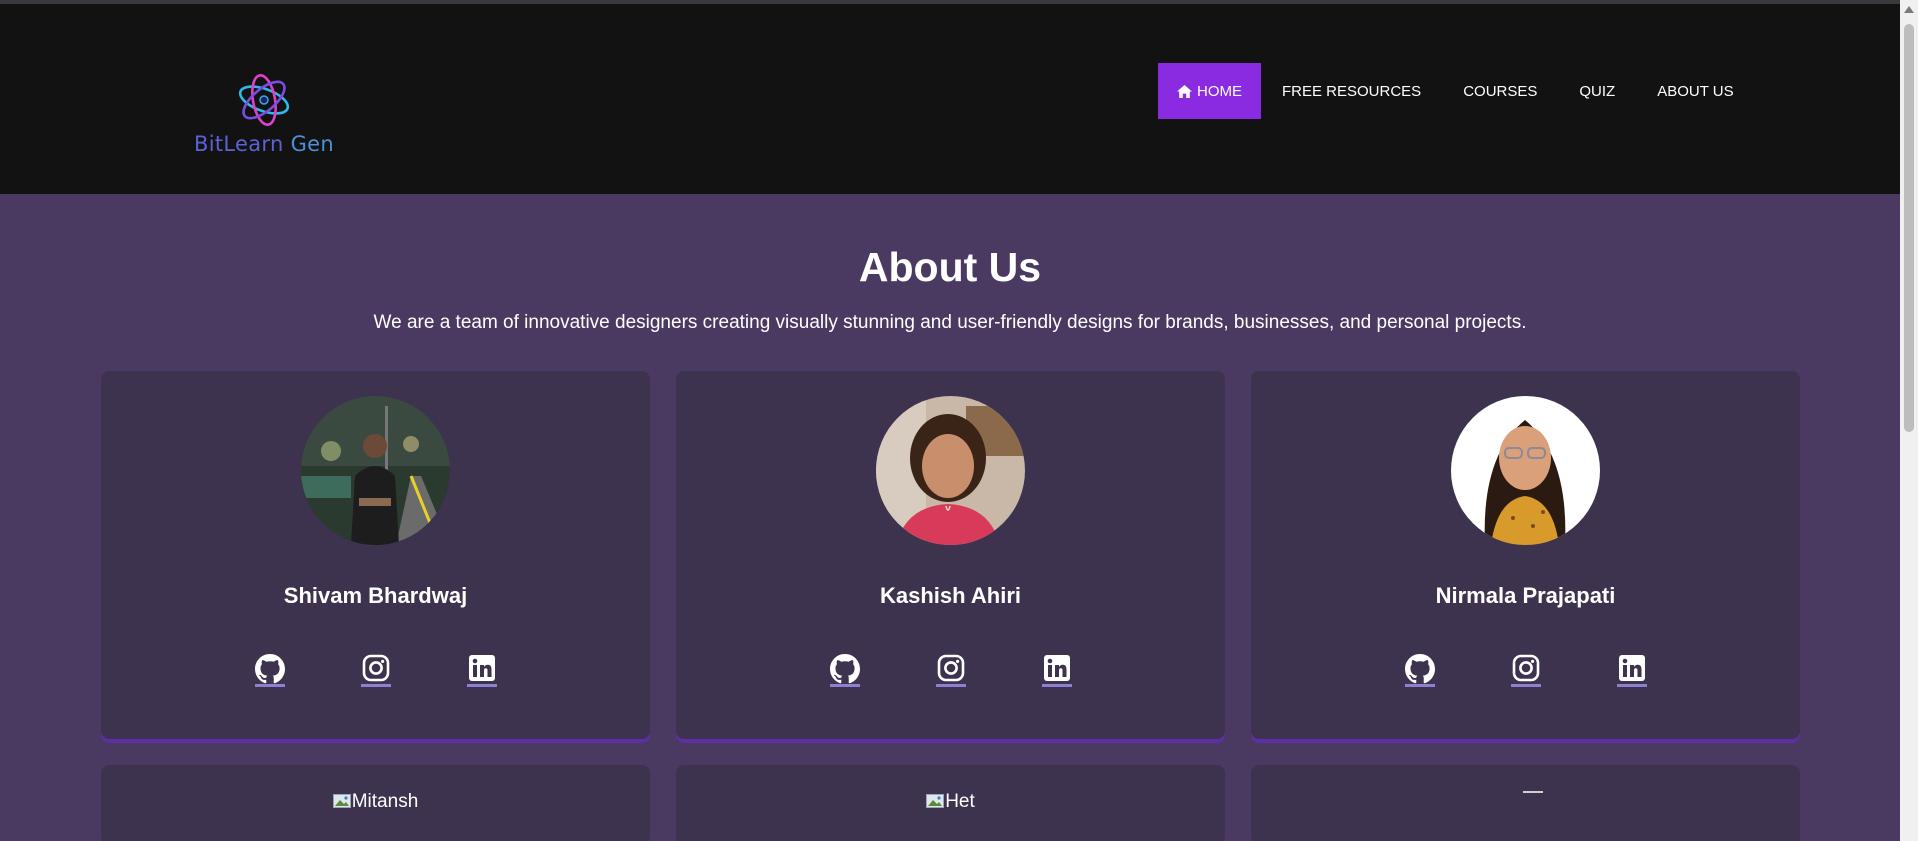  What do you see at coordinates (1909, 9) in the screenshot?
I see `scroll-up-arrow-icon` at bounding box center [1909, 9].